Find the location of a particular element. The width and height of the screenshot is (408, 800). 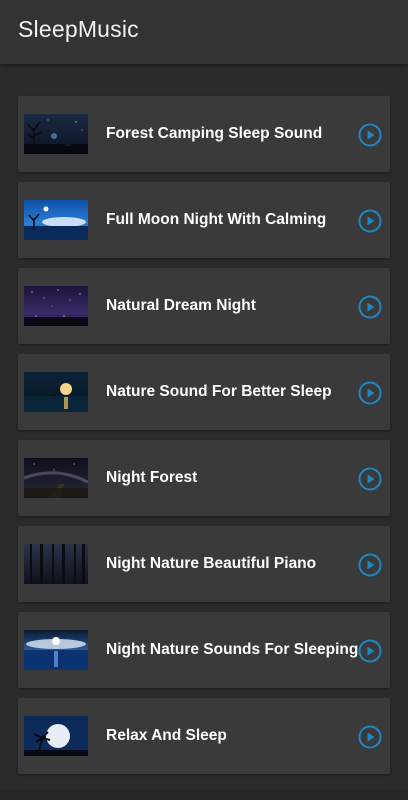

app-bar: SleepMusic is located at coordinates (204, 32).